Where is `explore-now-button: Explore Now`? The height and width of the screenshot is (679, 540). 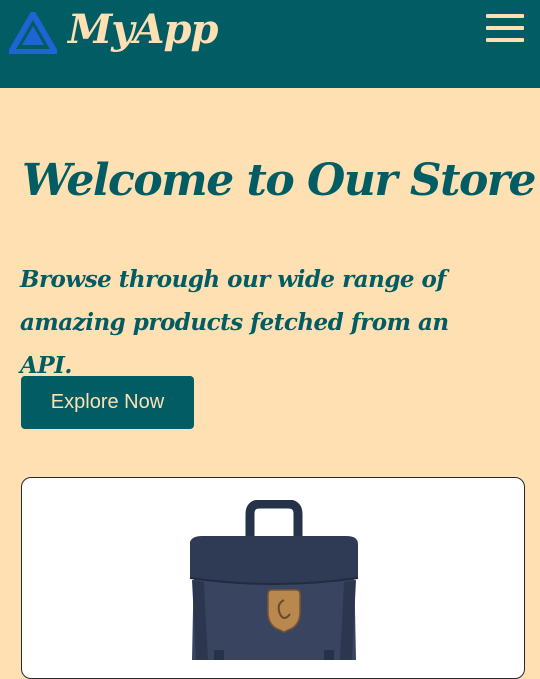 explore-now-button: Explore Now is located at coordinates (107, 402).